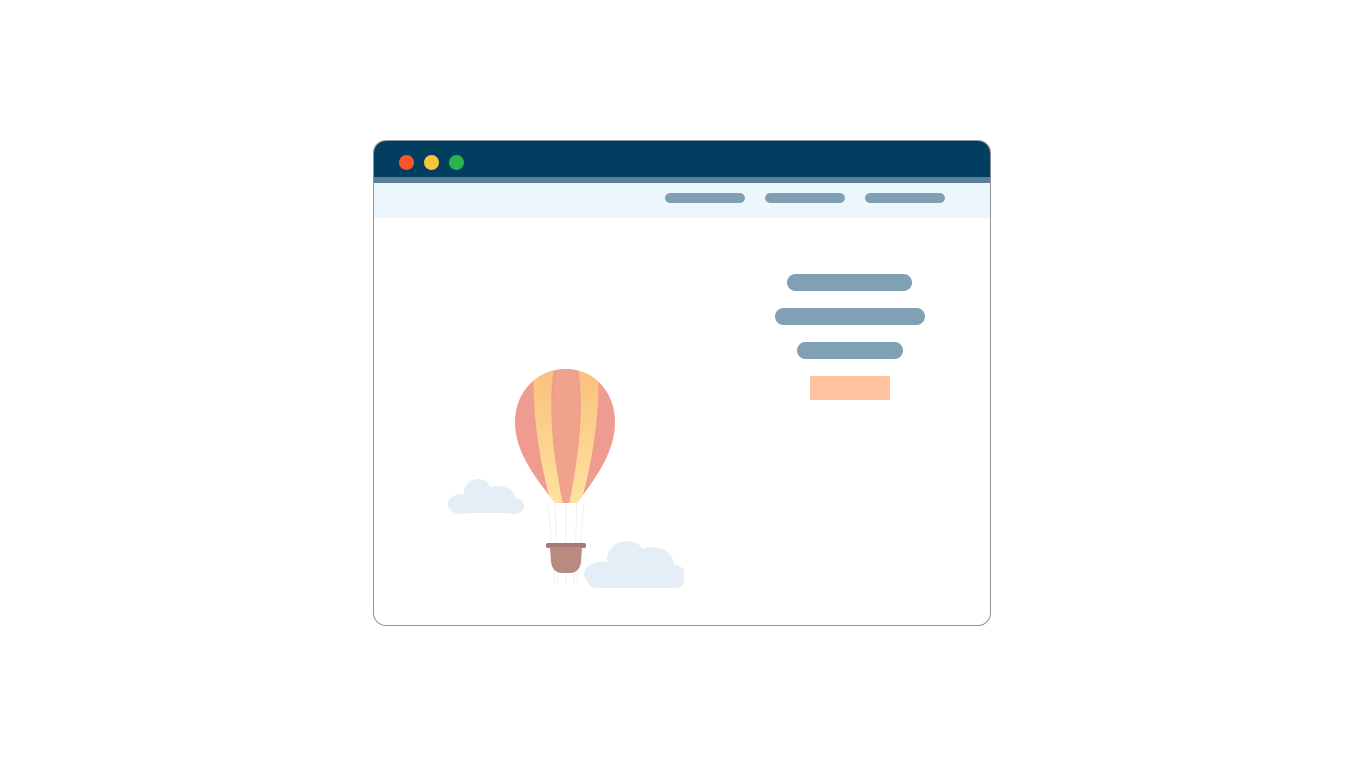  Describe the element at coordinates (682, 159) in the screenshot. I see `window-titlebar` at that location.